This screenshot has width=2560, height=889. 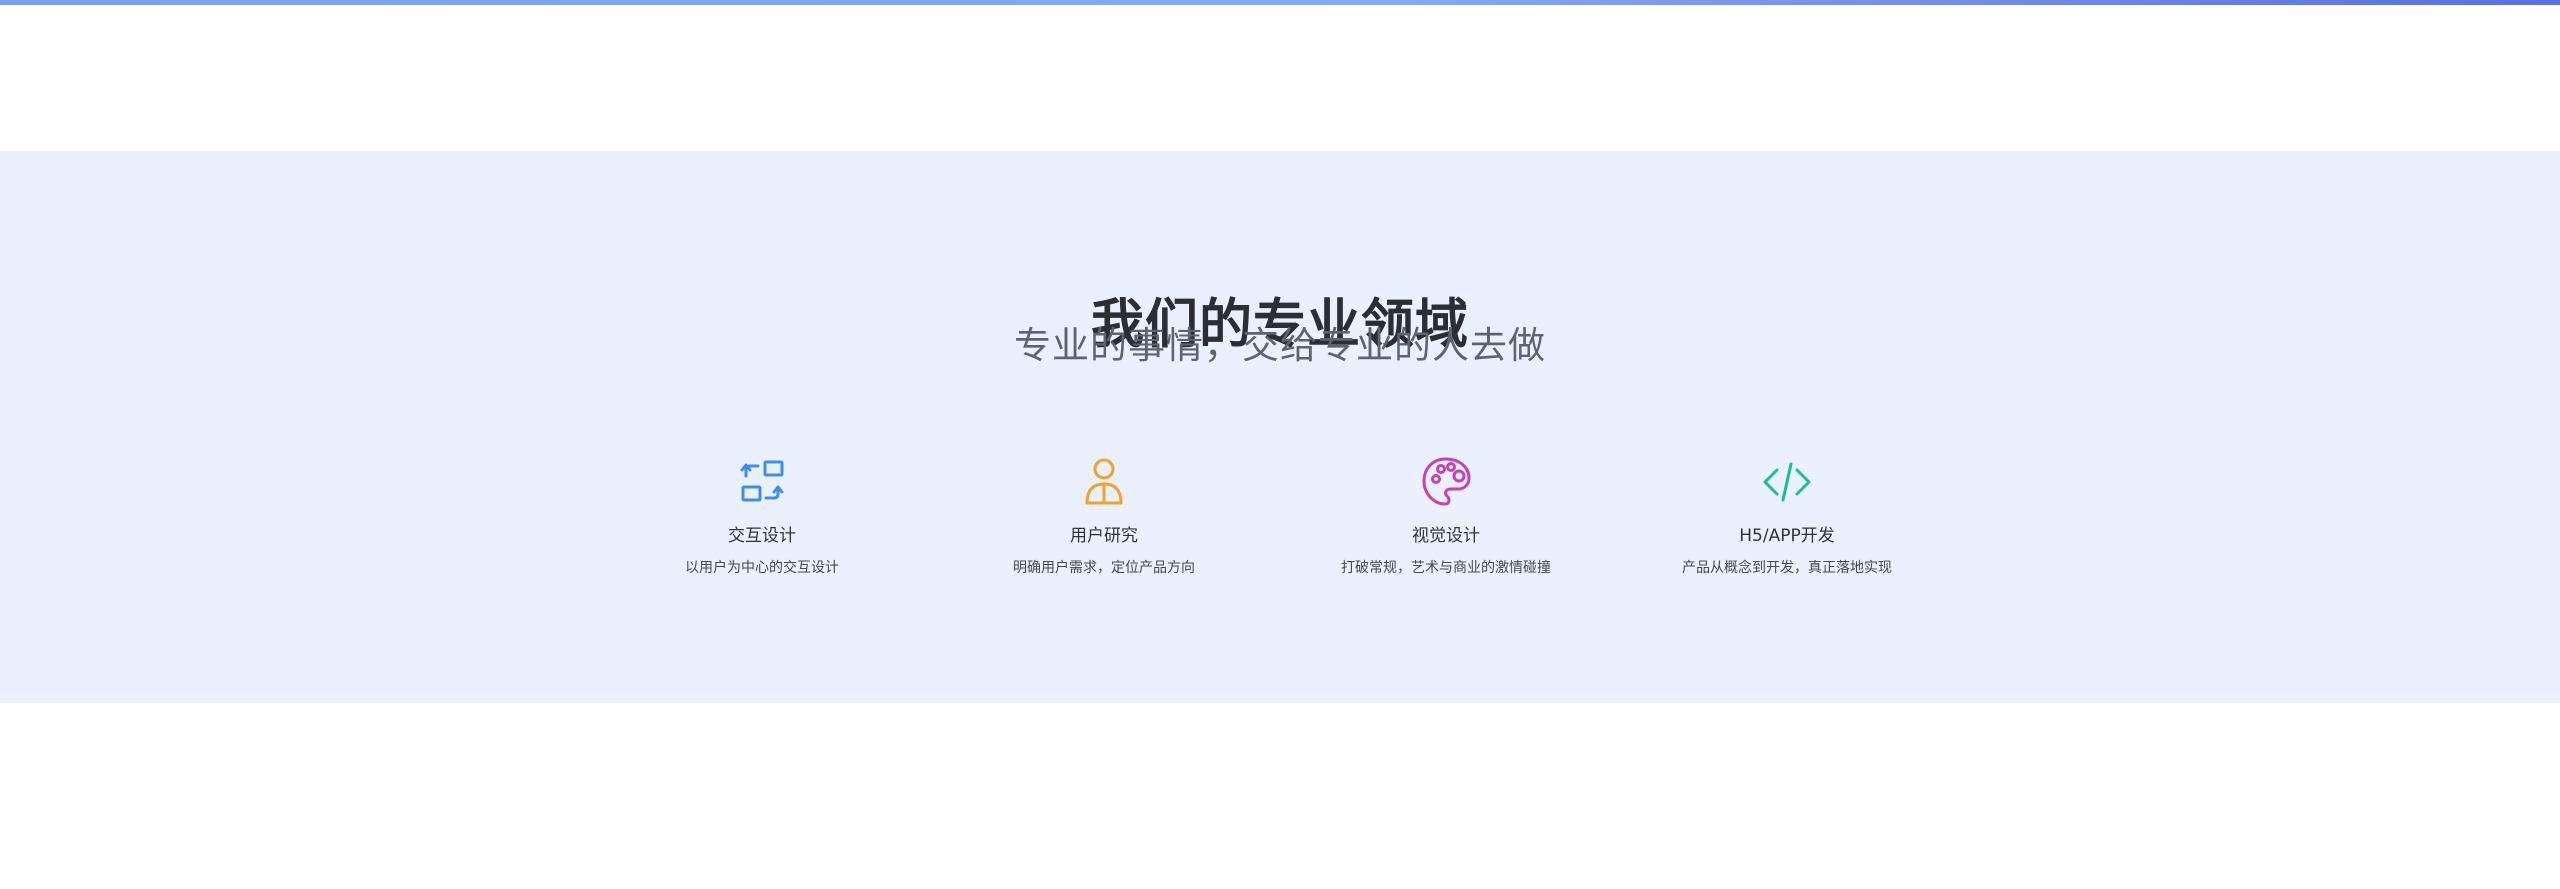 I want to click on user-research-icon, so click(x=1104, y=482).